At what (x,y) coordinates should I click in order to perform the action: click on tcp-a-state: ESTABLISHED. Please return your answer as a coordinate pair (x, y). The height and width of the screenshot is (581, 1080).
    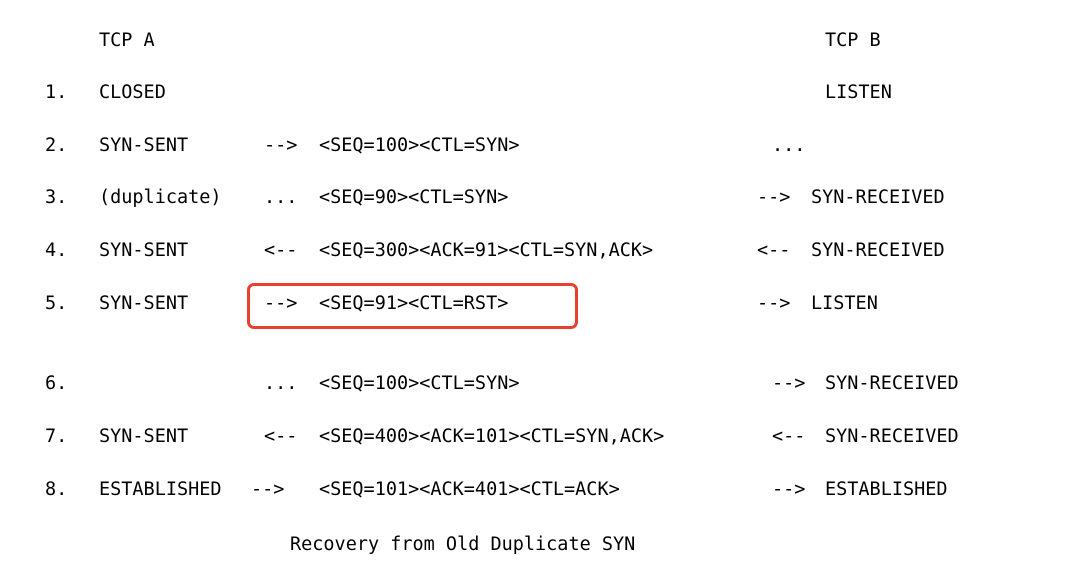
    Looking at the image, I should click on (160, 489).